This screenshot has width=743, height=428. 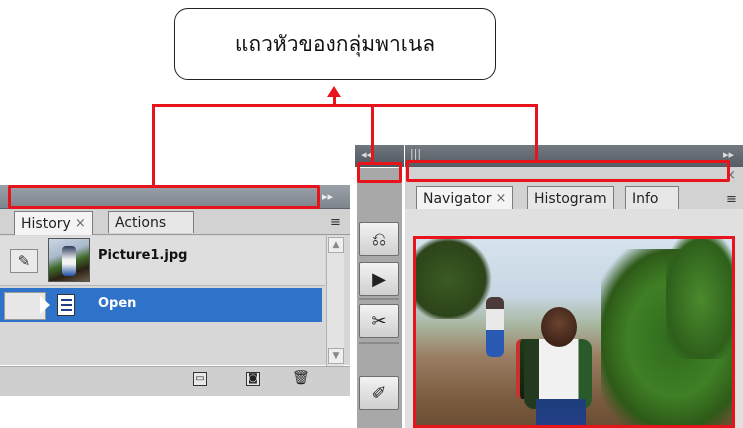 I want to click on tab-histogram: Histogram, so click(x=570, y=198).